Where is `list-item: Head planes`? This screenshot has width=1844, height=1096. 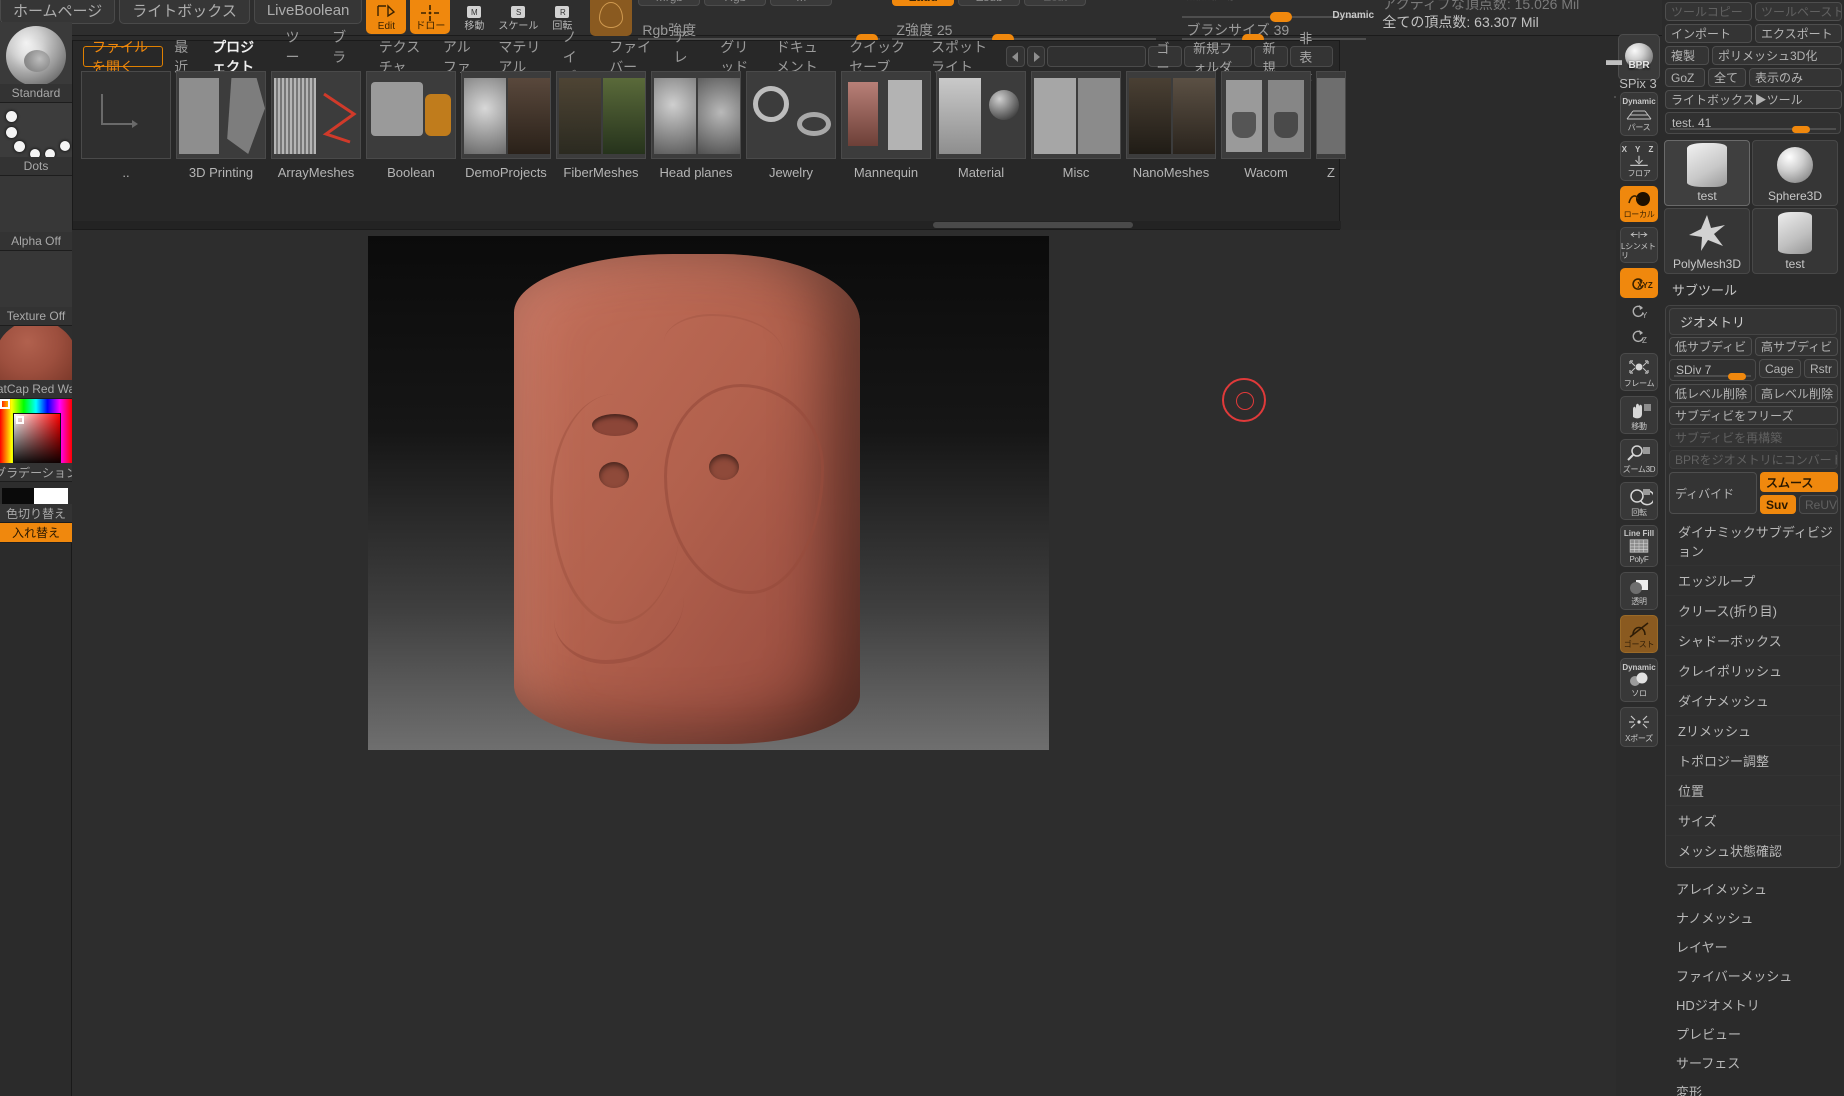
list-item: Head planes is located at coordinates (696, 146).